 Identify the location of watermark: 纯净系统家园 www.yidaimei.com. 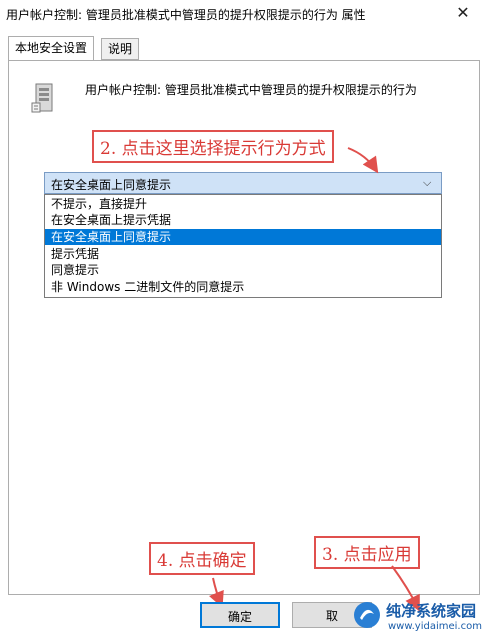
(417, 617).